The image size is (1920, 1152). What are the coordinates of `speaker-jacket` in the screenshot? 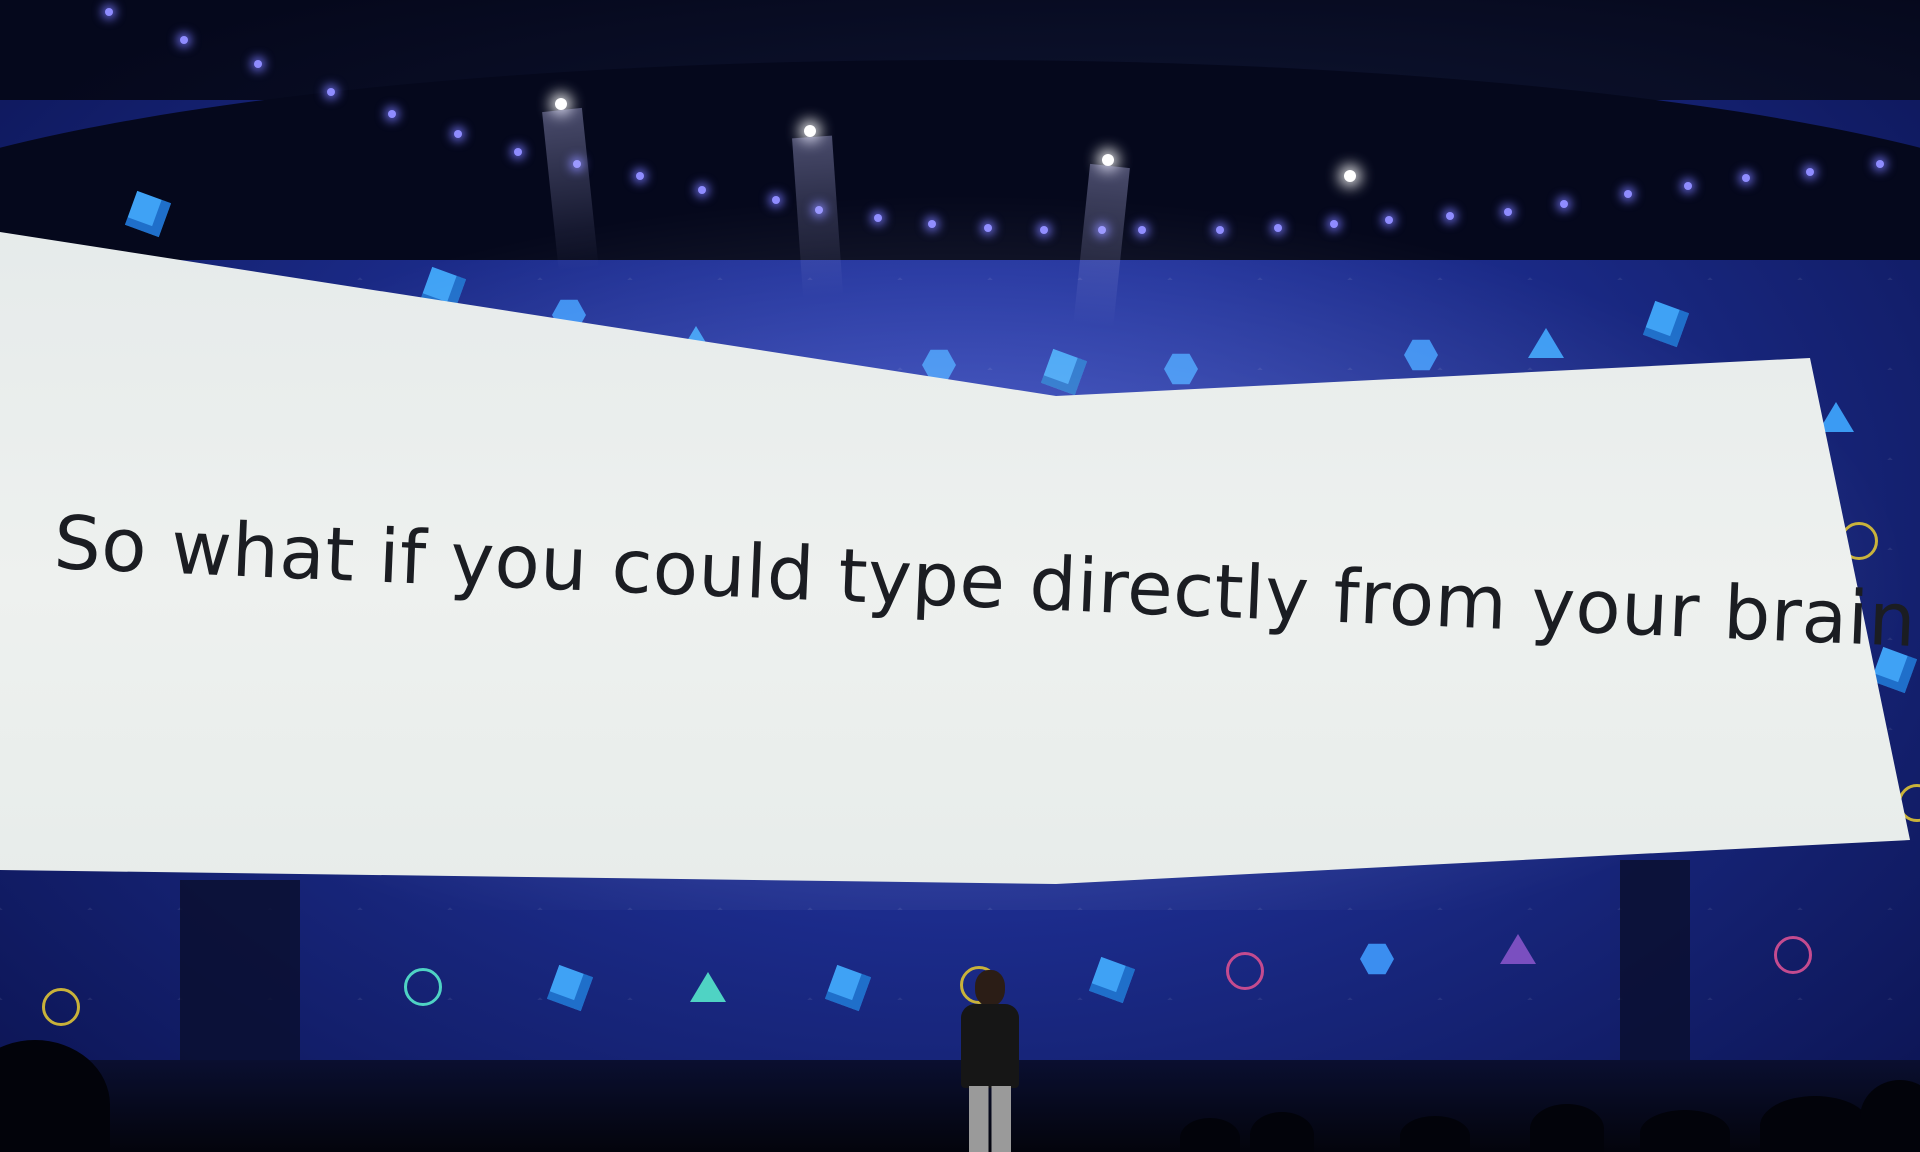 It's located at (990, 1046).